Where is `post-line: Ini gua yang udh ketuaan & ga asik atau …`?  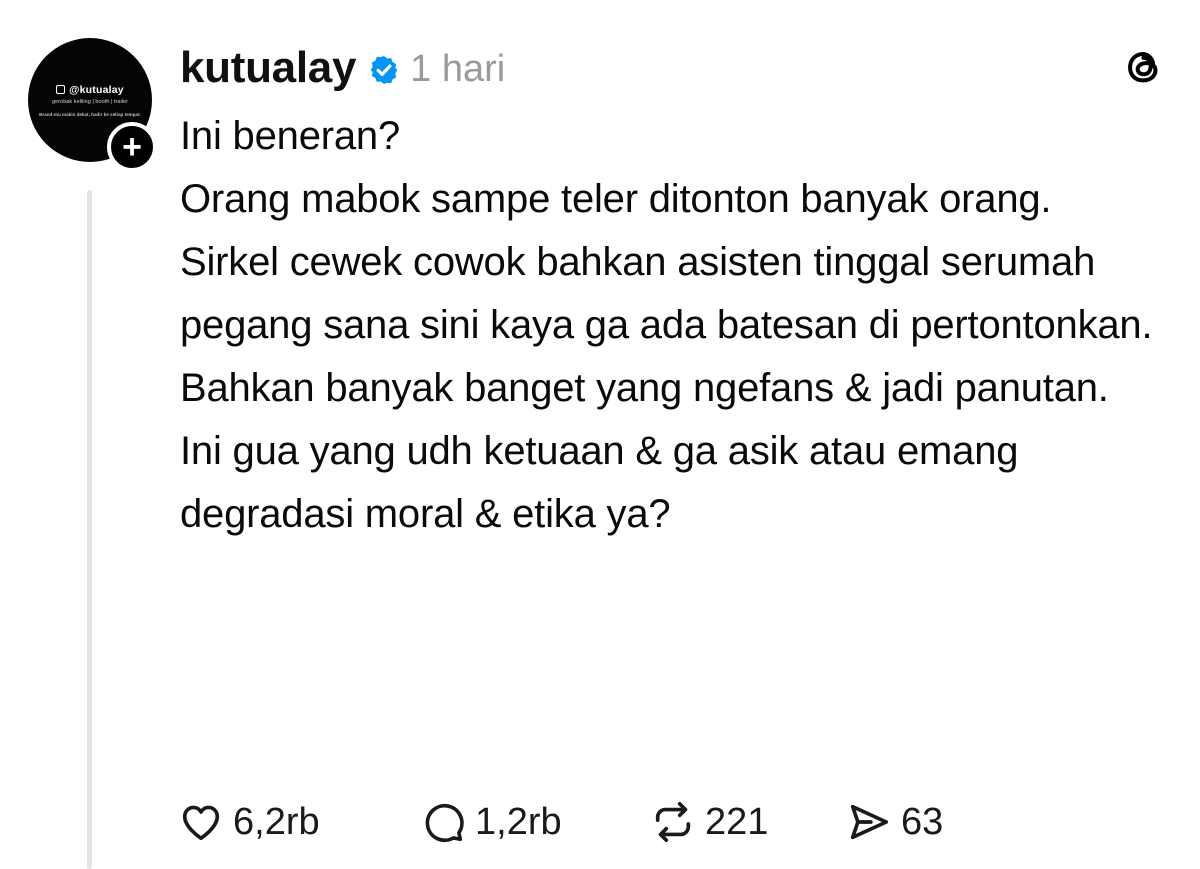
post-line: Ini gua yang udh ketuaan & ga asik atau … is located at coordinates (599, 482).